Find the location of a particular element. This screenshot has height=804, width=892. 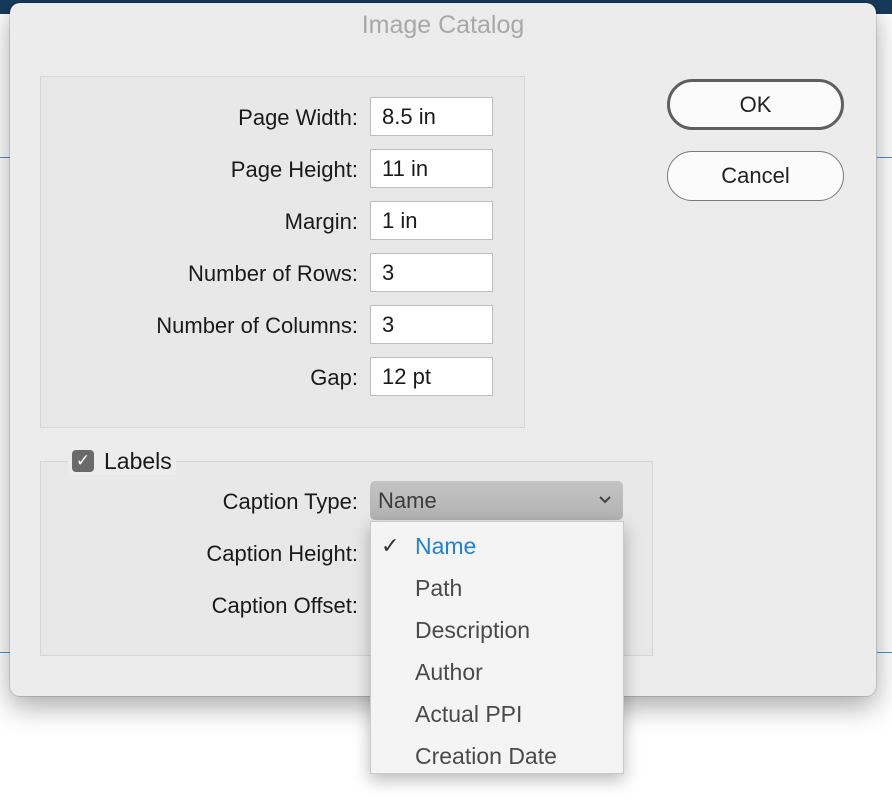

checkmark-icon: ✓ is located at coordinates (390, 545).